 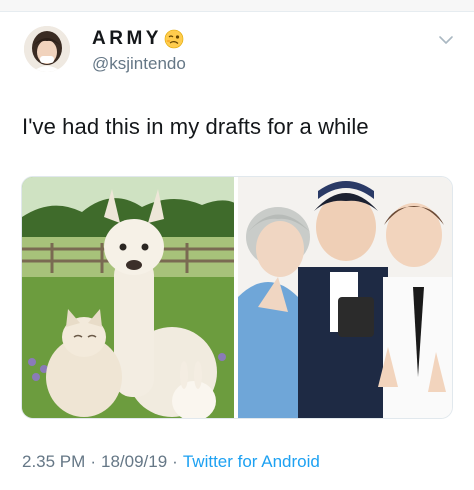 What do you see at coordinates (195, 126) in the screenshot?
I see `tweet-text: I've had this in my drafts for a while` at bounding box center [195, 126].